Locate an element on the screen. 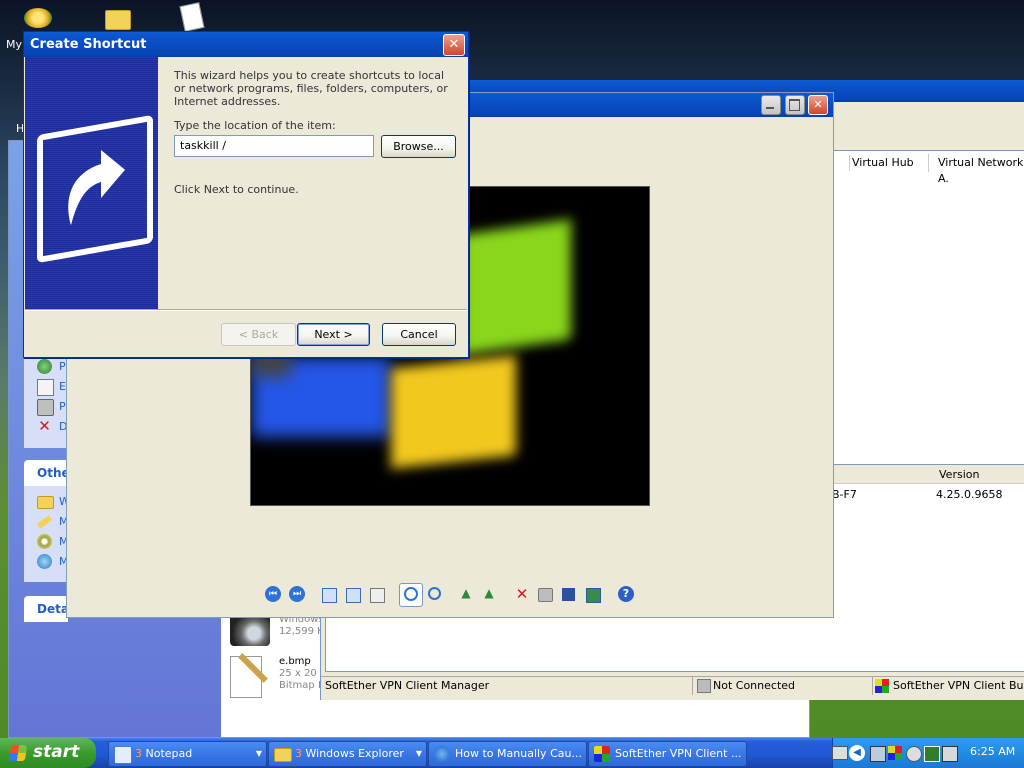 The height and width of the screenshot is (768, 1024). media-icon is located at coordinates (250, 630).